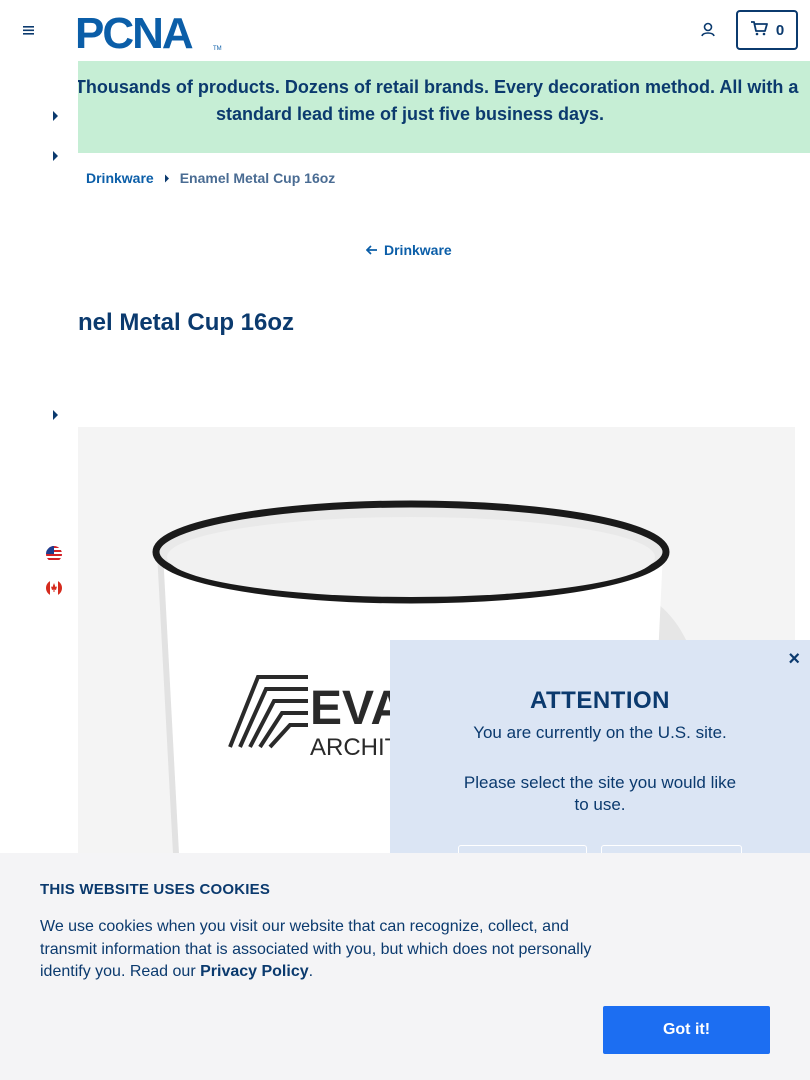 The height and width of the screenshot is (1080, 810). Describe the element at coordinates (311, 971) in the screenshot. I see `cookie-period: .` at that location.